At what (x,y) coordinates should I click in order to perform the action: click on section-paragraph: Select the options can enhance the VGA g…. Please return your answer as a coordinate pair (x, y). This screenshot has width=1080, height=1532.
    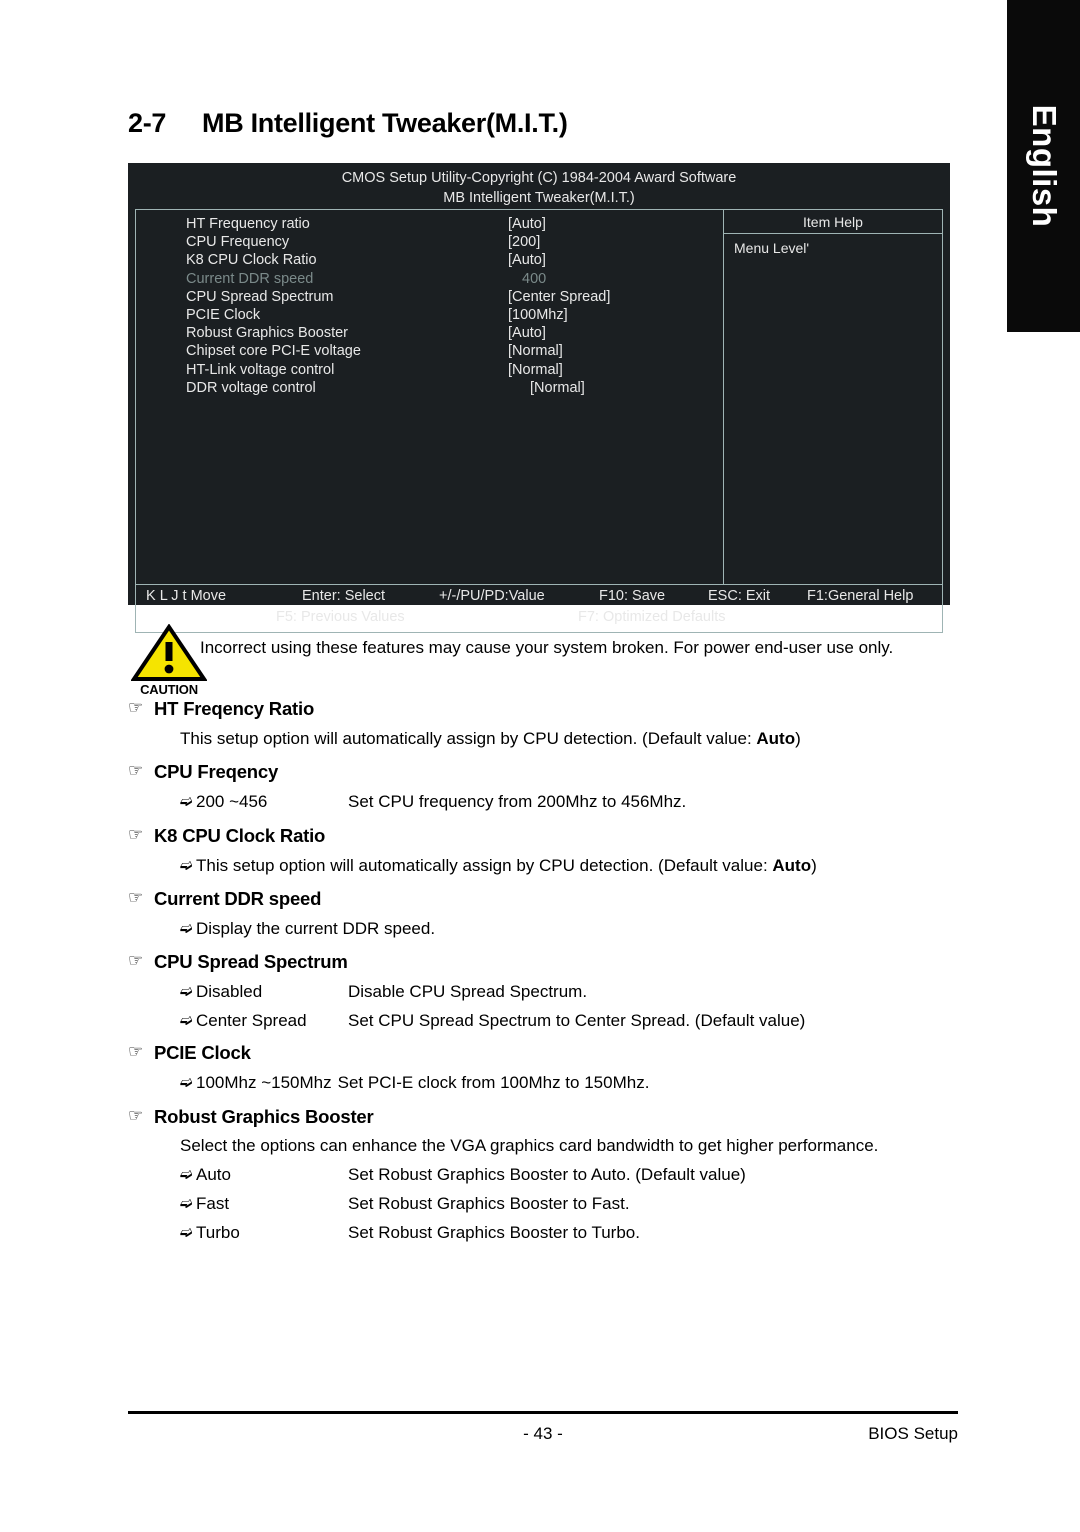
    Looking at the image, I should click on (529, 1145).